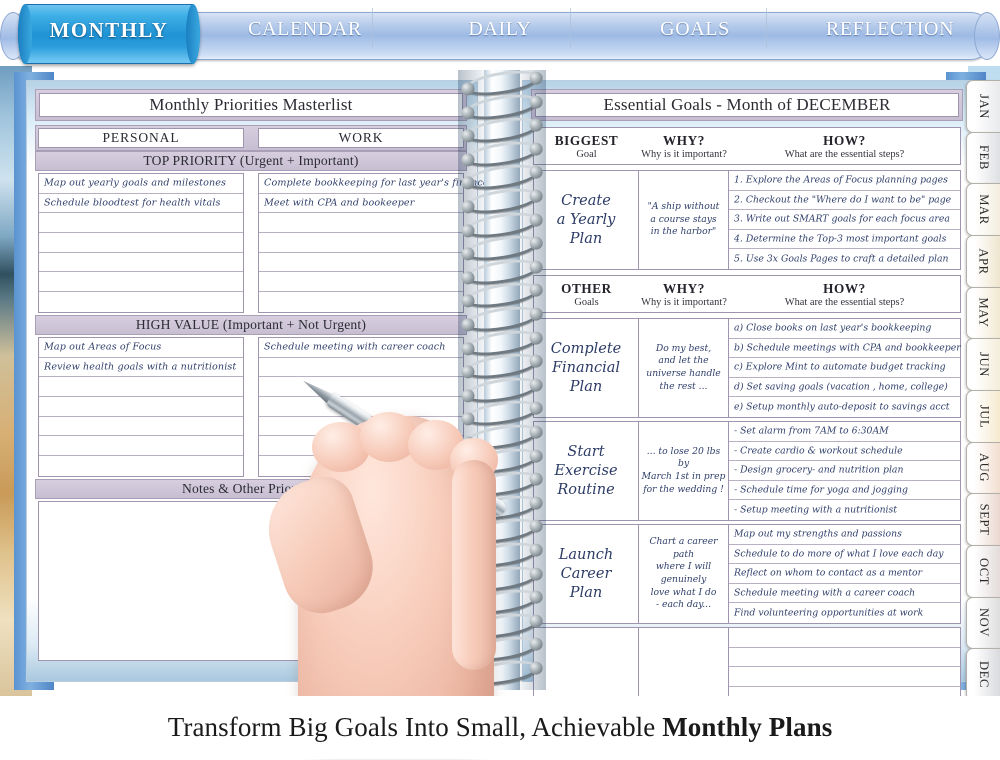 The height and width of the screenshot is (760, 1000). I want to click on month-tab-feb: FEB, so click(983, 158).